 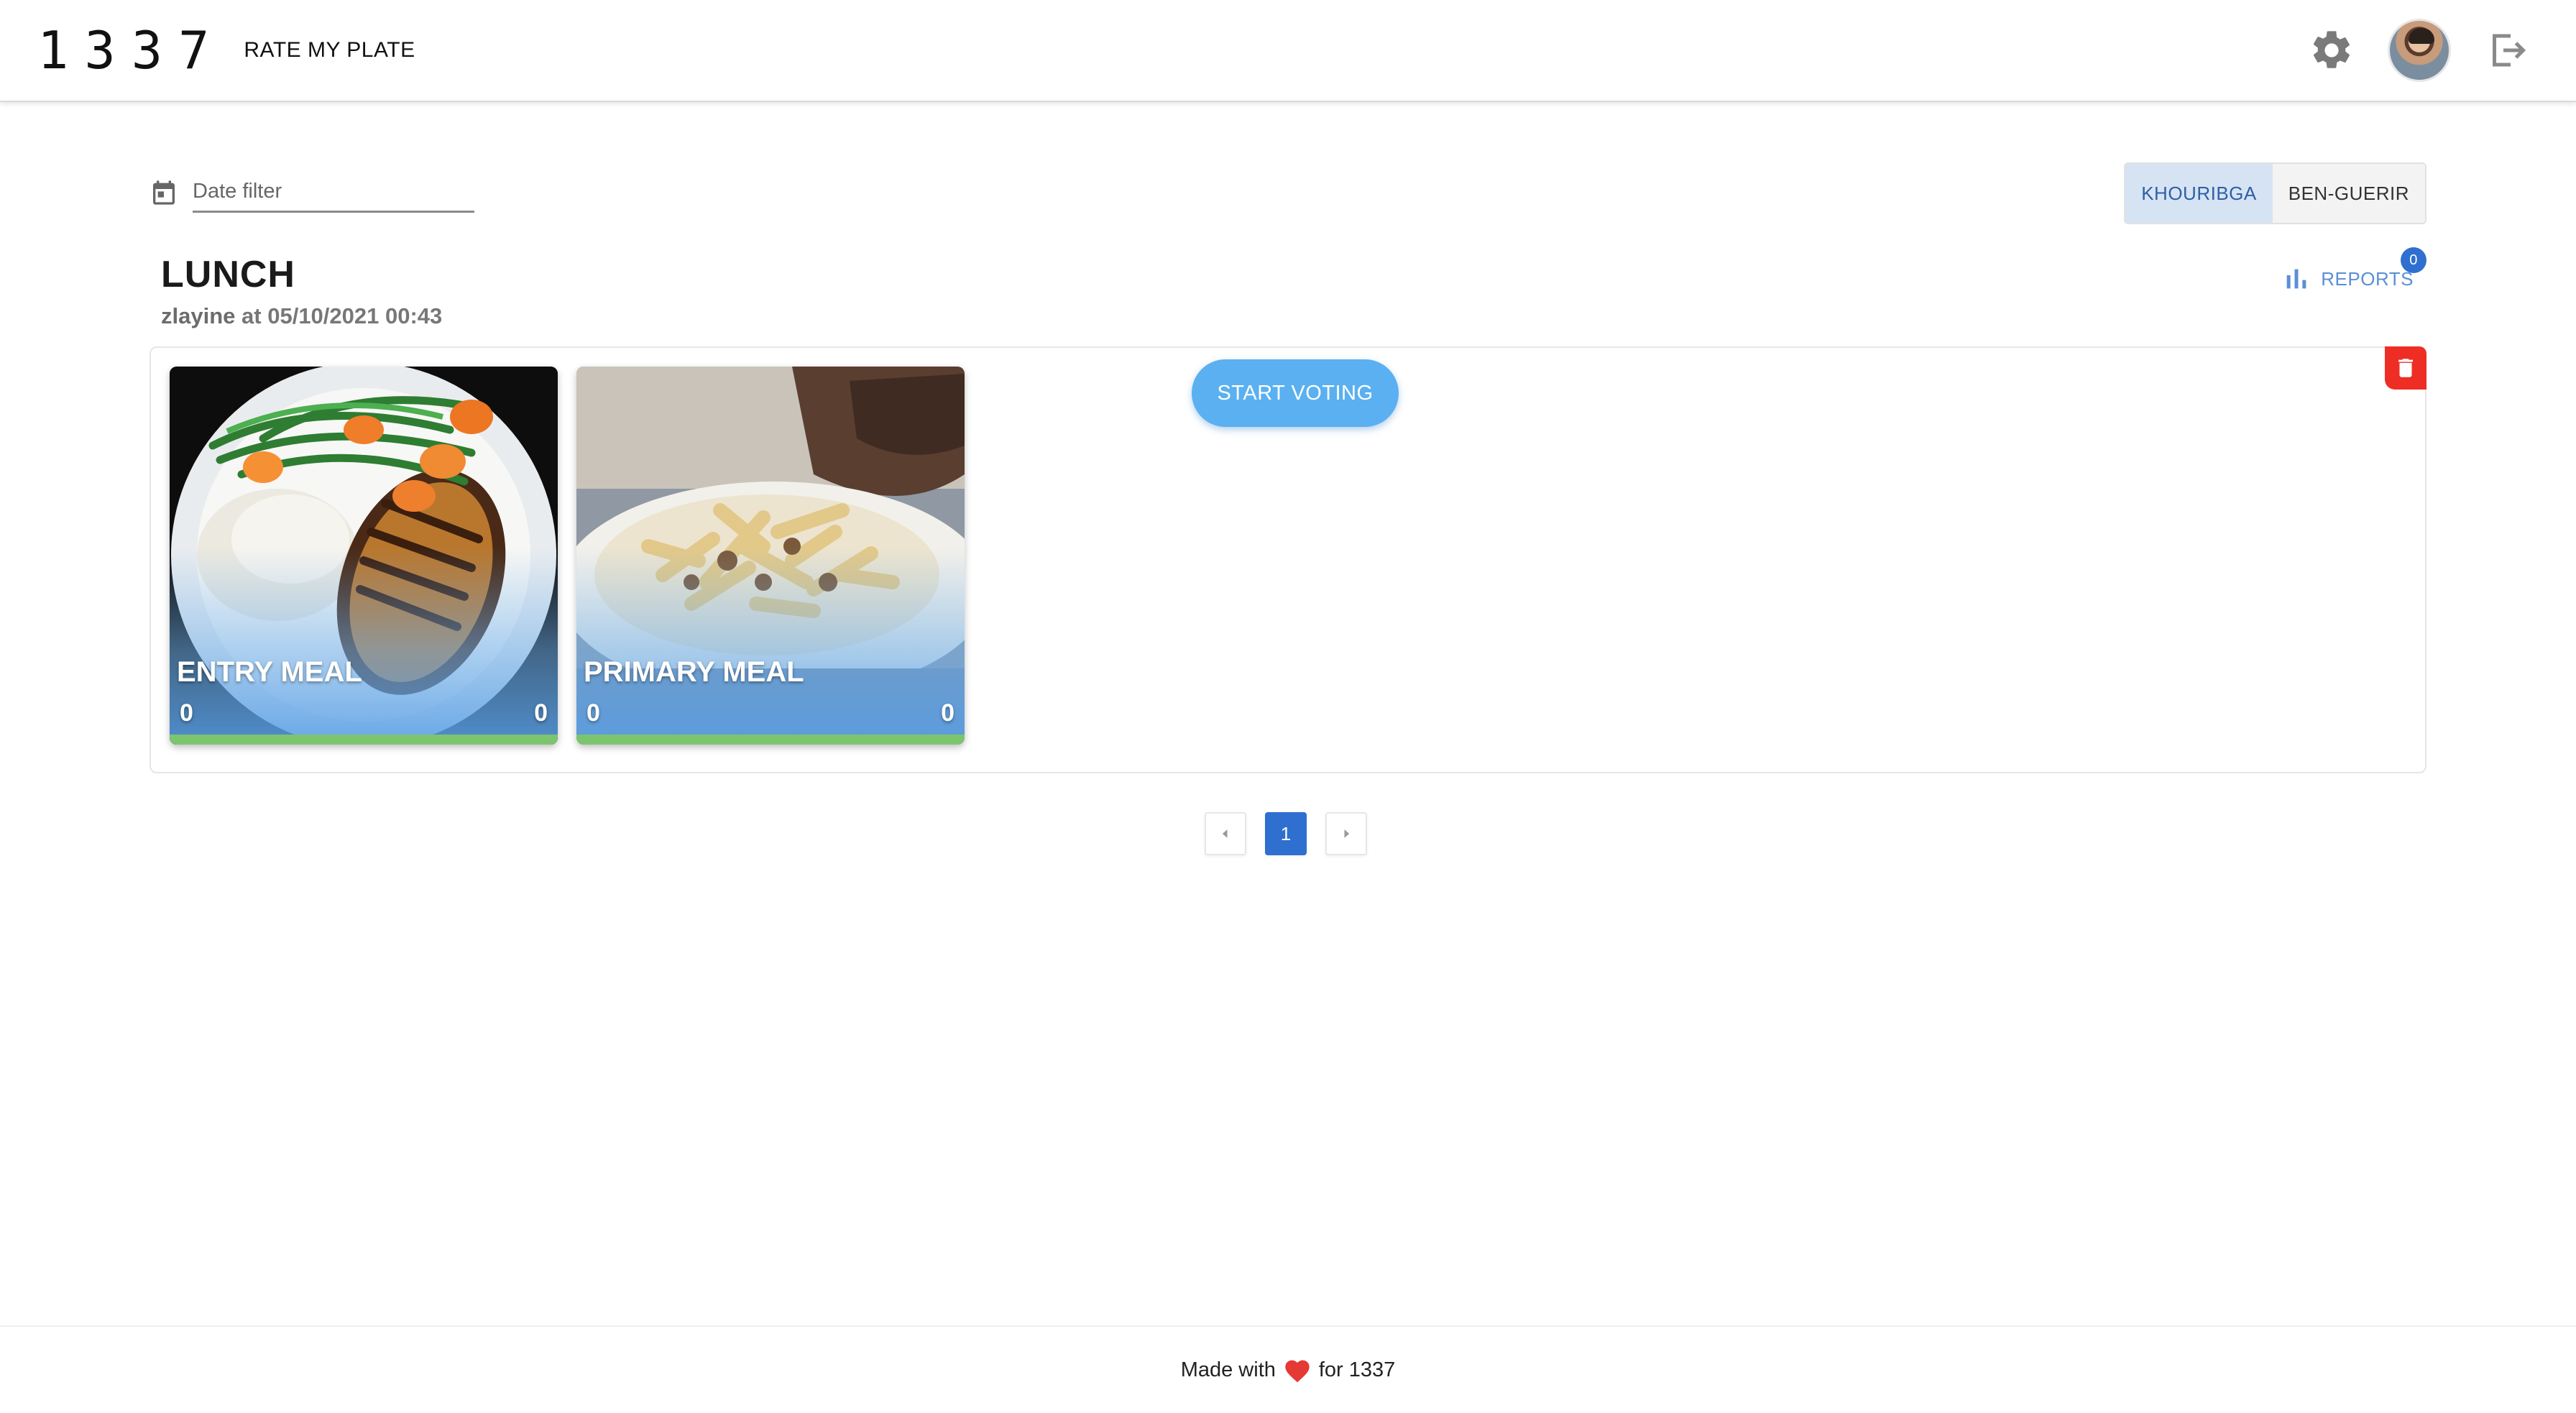 I want to click on dish-name: ENTRY MEAL, so click(x=269, y=672).